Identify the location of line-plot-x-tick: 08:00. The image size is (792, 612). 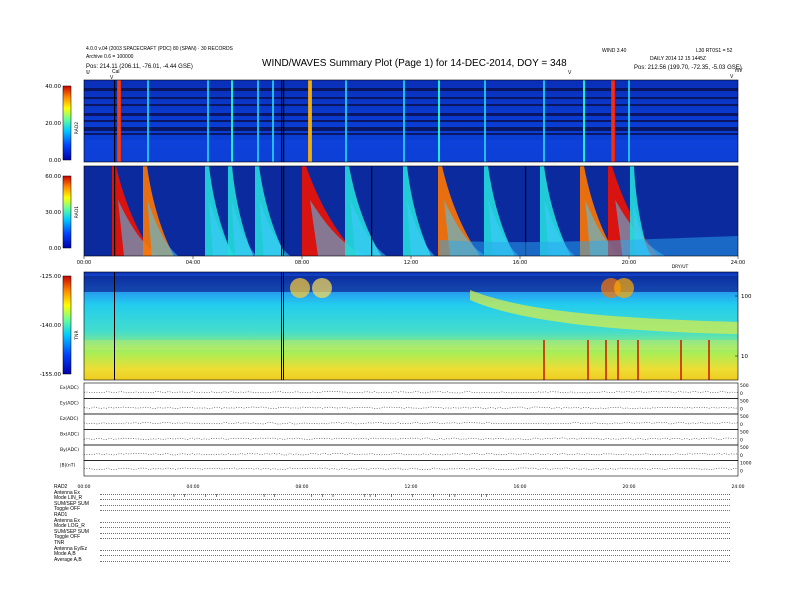
(302, 487).